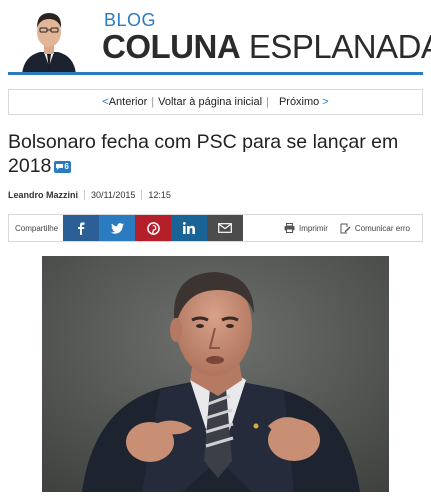  Describe the element at coordinates (113, 195) in the screenshot. I see `publish-date: 30/11/2015` at that location.